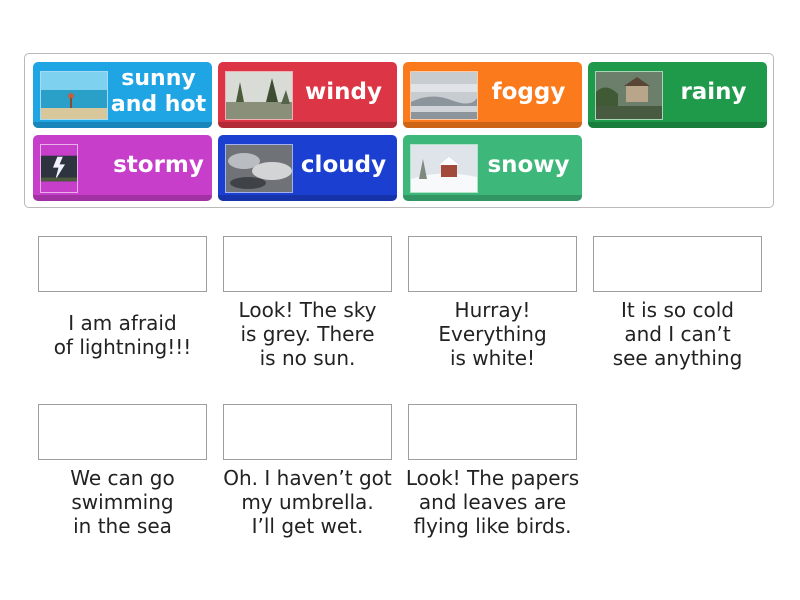 The image size is (800, 600). Describe the element at coordinates (677, 95) in the screenshot. I see `tile-rainy: rainy` at that location.